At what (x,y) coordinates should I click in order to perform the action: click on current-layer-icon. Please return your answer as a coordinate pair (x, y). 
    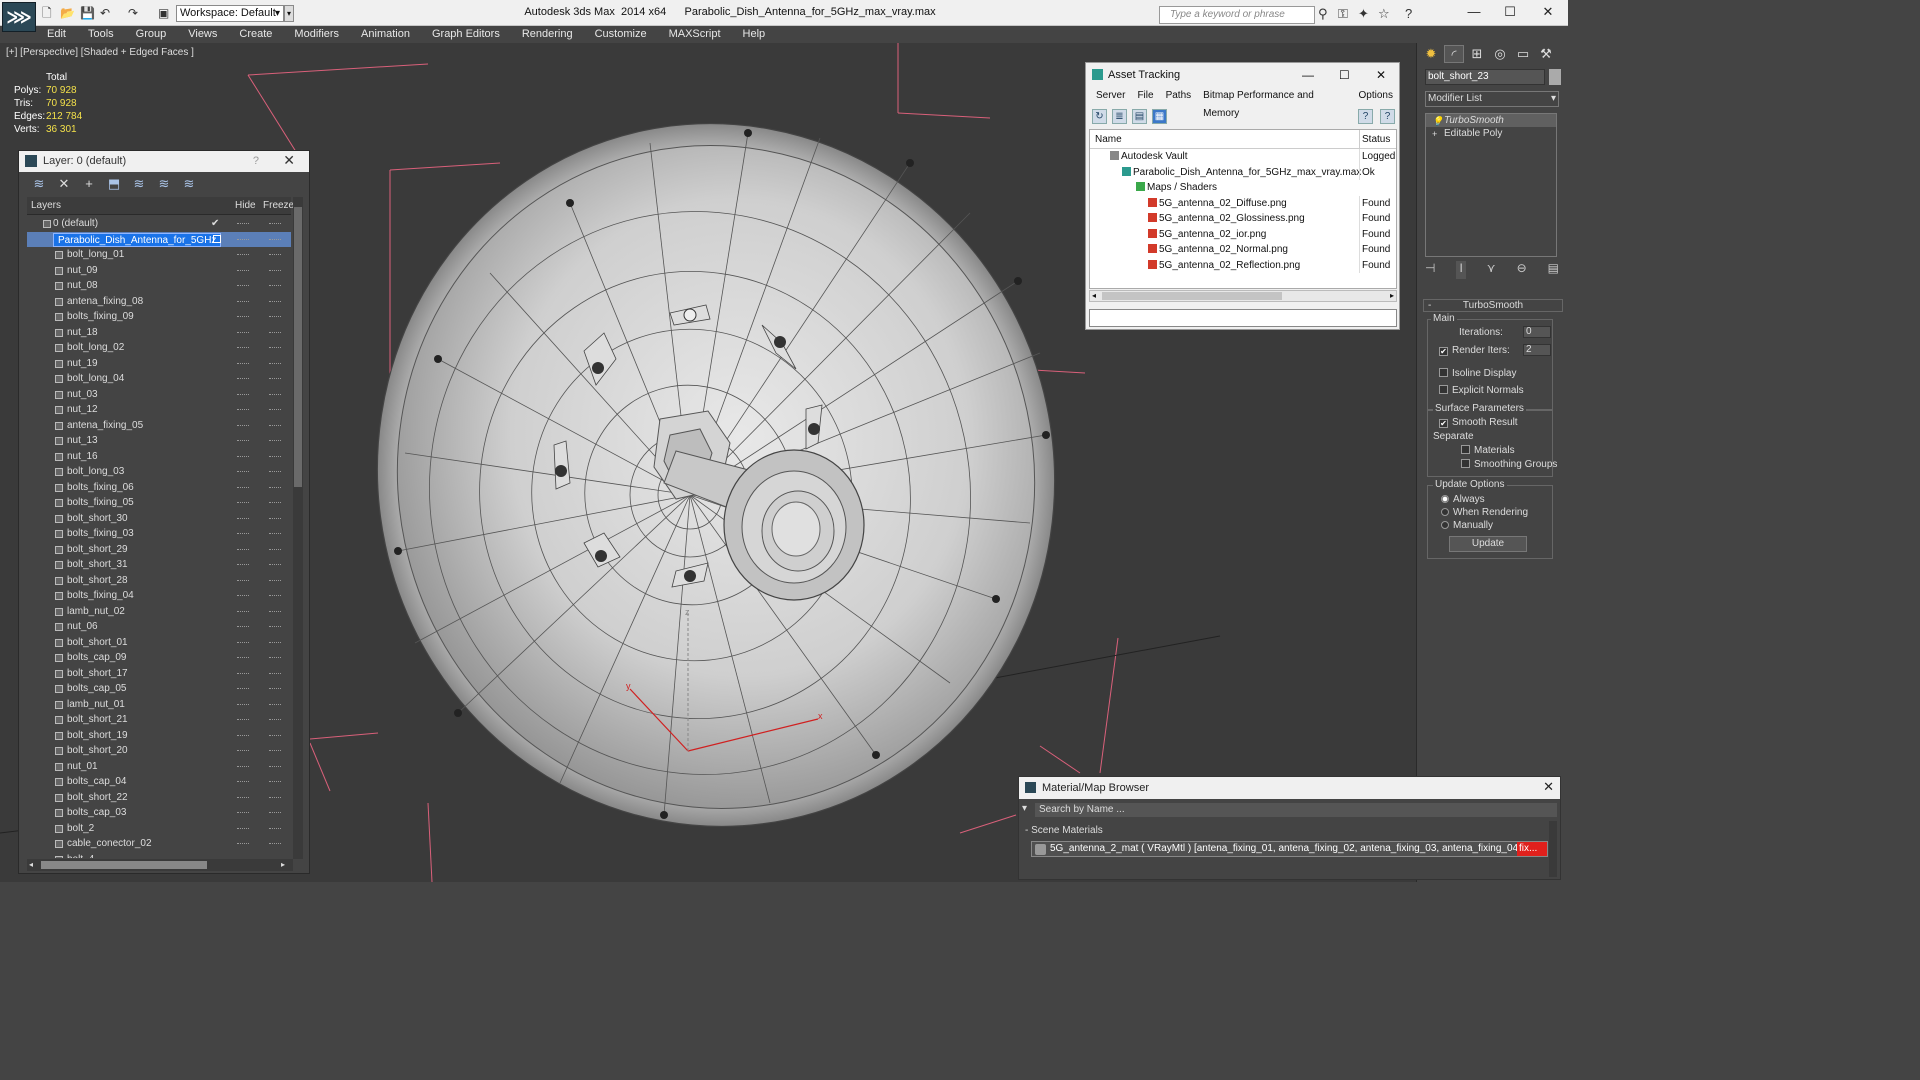
    Looking at the image, I should click on (217, 238).